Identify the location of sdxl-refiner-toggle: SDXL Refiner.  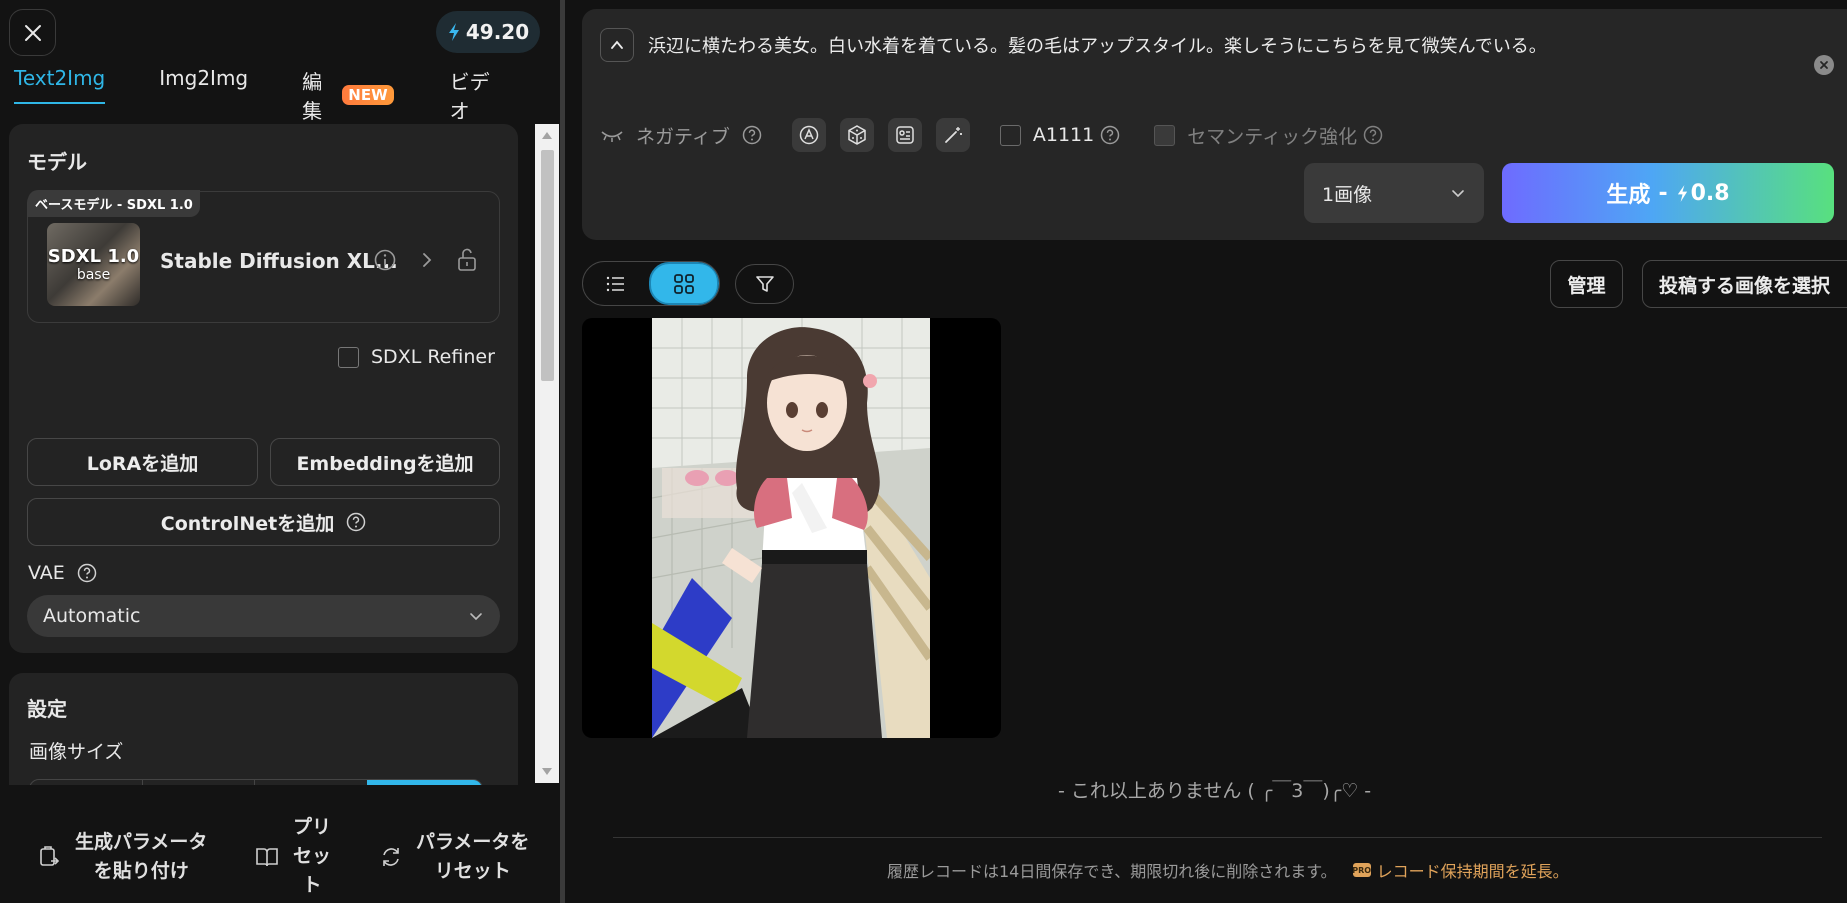
(416, 357).